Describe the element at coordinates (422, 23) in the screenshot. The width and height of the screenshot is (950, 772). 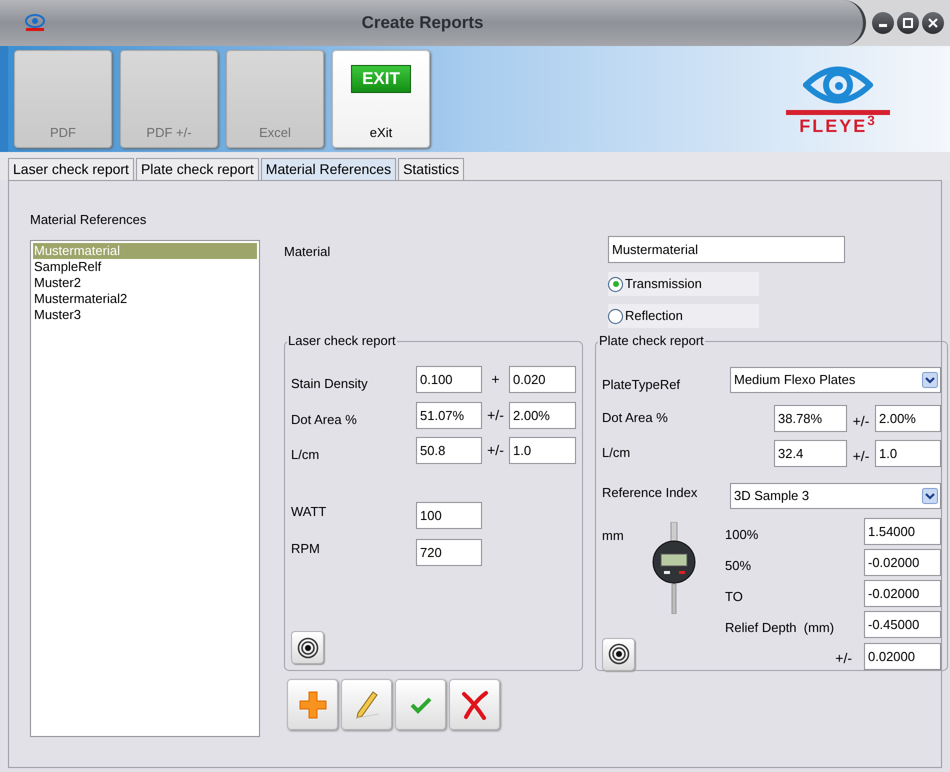
I see `window-title: Create Reports` at that location.